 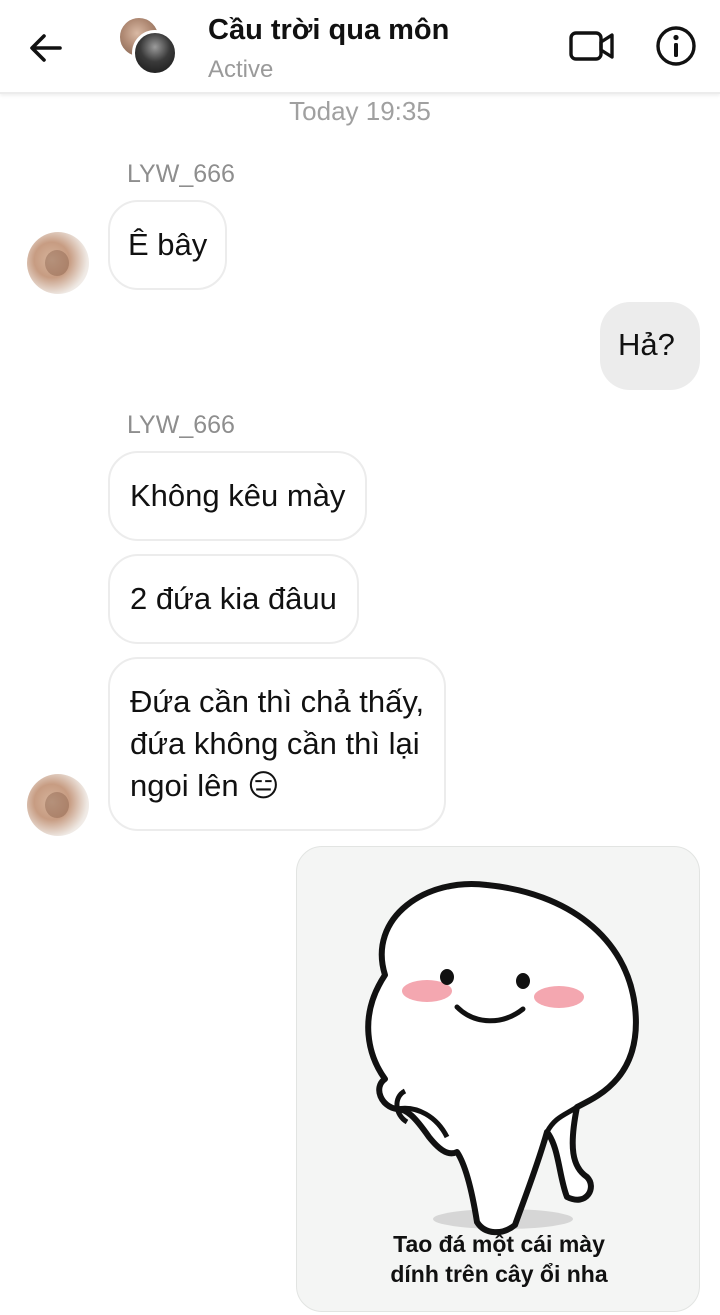 I want to click on incoming-message-bubble: Ê bây, so click(x=168, y=245).